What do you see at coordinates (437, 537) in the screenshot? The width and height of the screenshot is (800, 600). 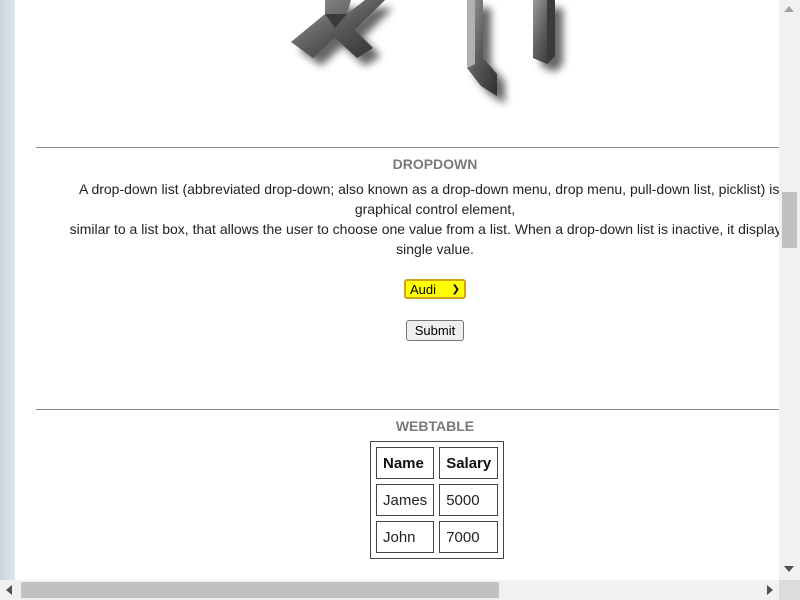 I see `table-row: John 7000` at bounding box center [437, 537].